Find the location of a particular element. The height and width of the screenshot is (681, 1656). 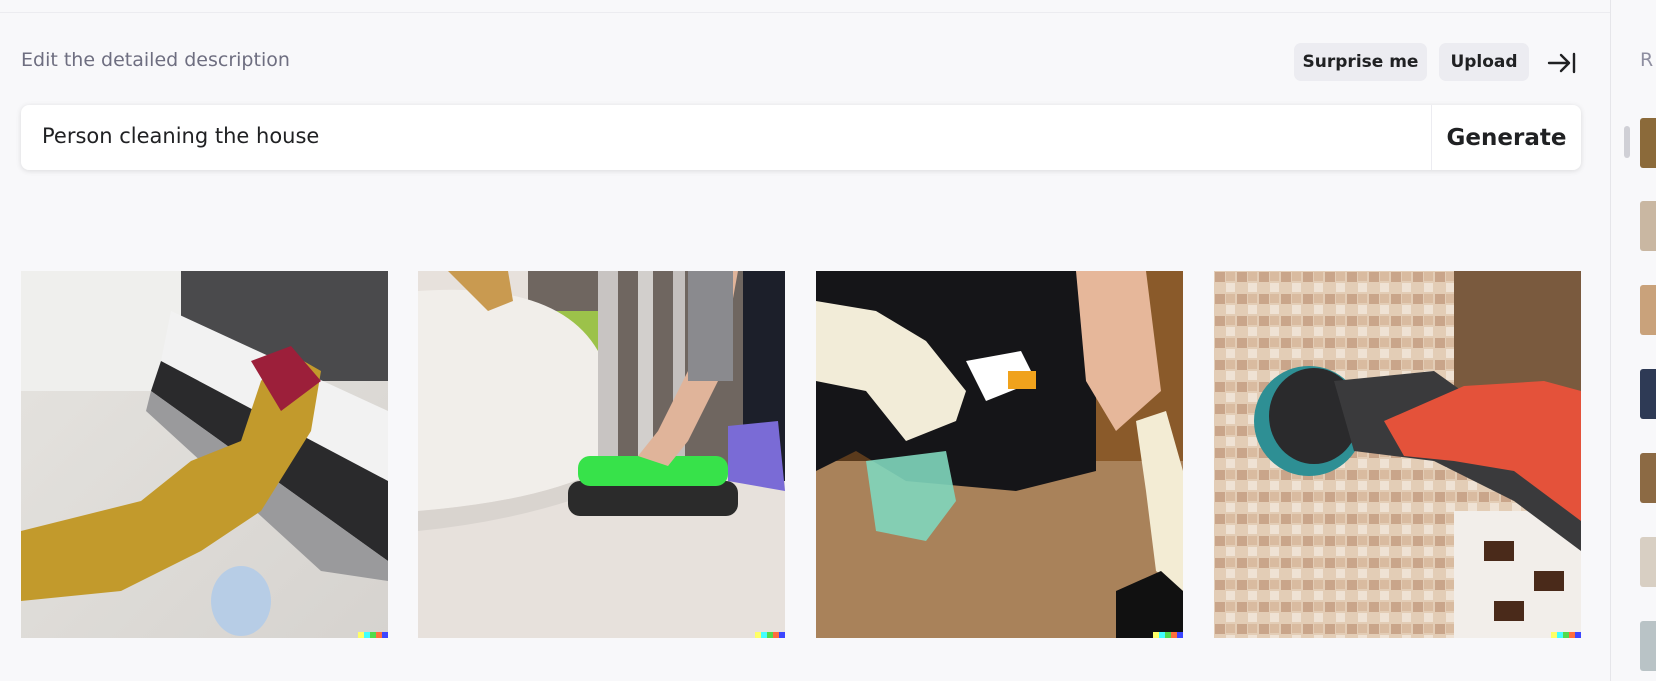

surprise-me-button: Surprise me is located at coordinates (1360, 62).